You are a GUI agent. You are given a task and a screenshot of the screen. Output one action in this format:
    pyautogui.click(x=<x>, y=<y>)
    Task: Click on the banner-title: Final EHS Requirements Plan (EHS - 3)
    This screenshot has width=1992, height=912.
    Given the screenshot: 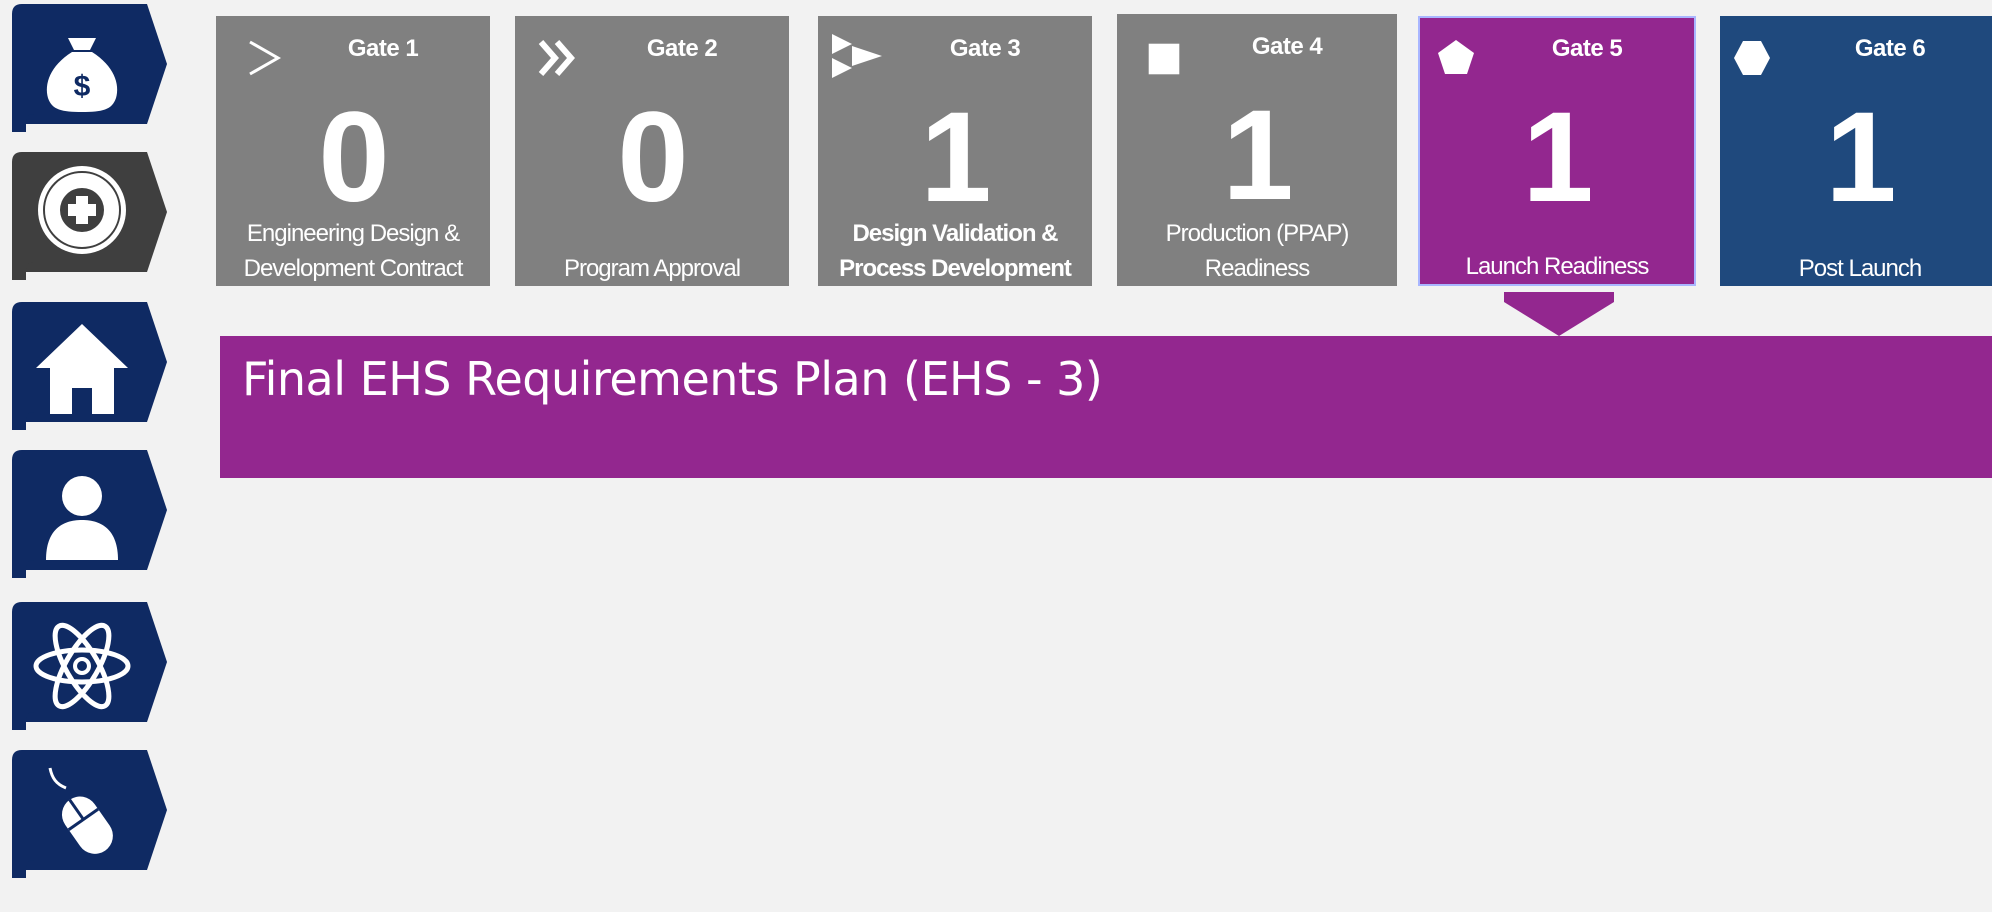 What is the action you would take?
    pyautogui.click(x=672, y=379)
    